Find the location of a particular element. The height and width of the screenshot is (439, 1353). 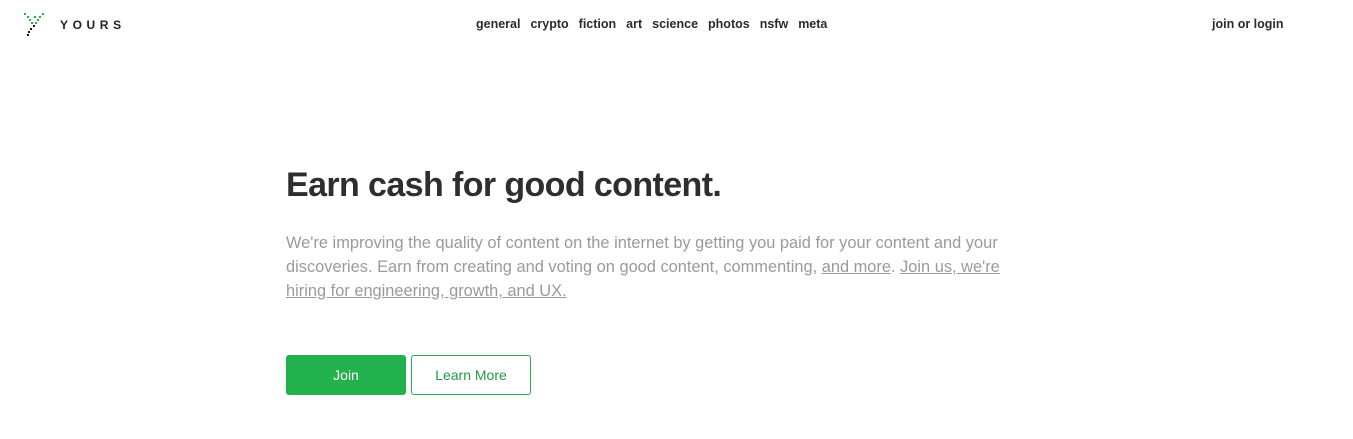

nav-item-photos: photos is located at coordinates (729, 24).